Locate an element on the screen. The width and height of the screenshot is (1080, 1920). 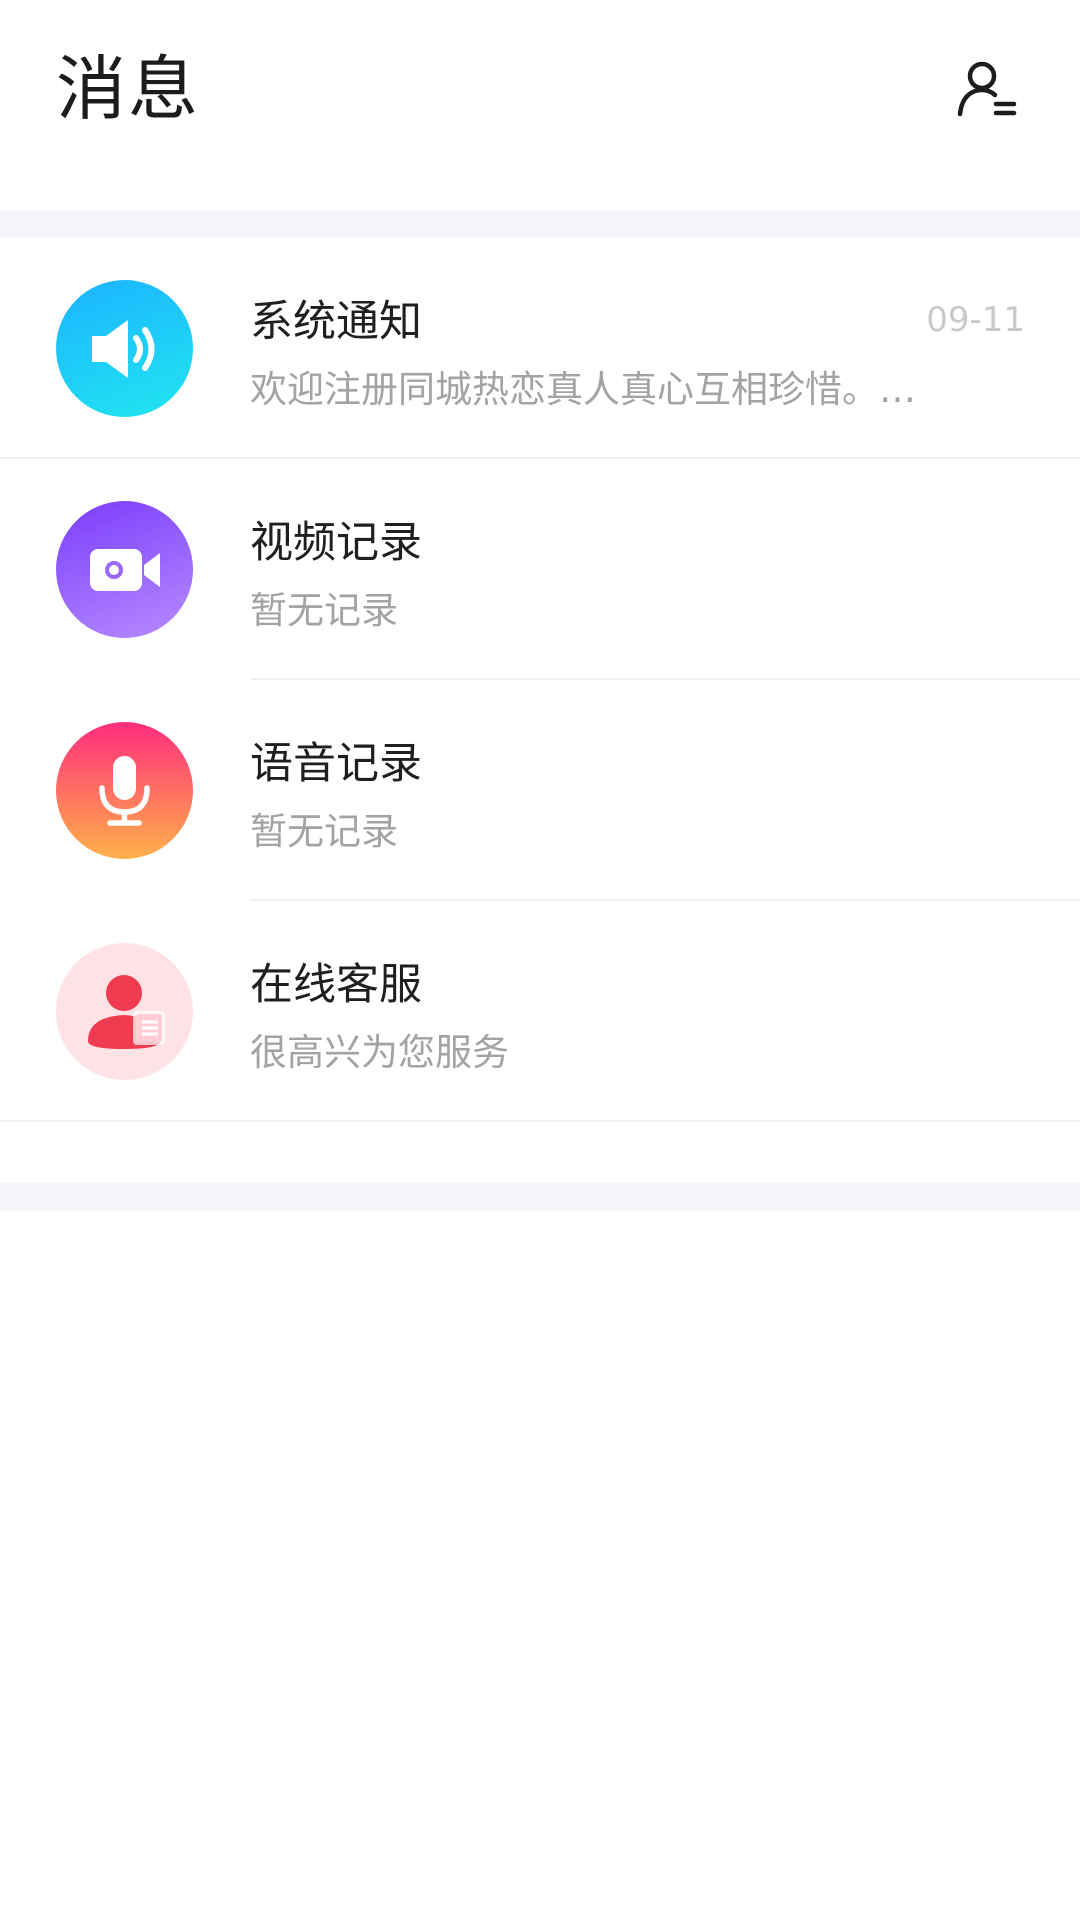
divider is located at coordinates (540, 1121).